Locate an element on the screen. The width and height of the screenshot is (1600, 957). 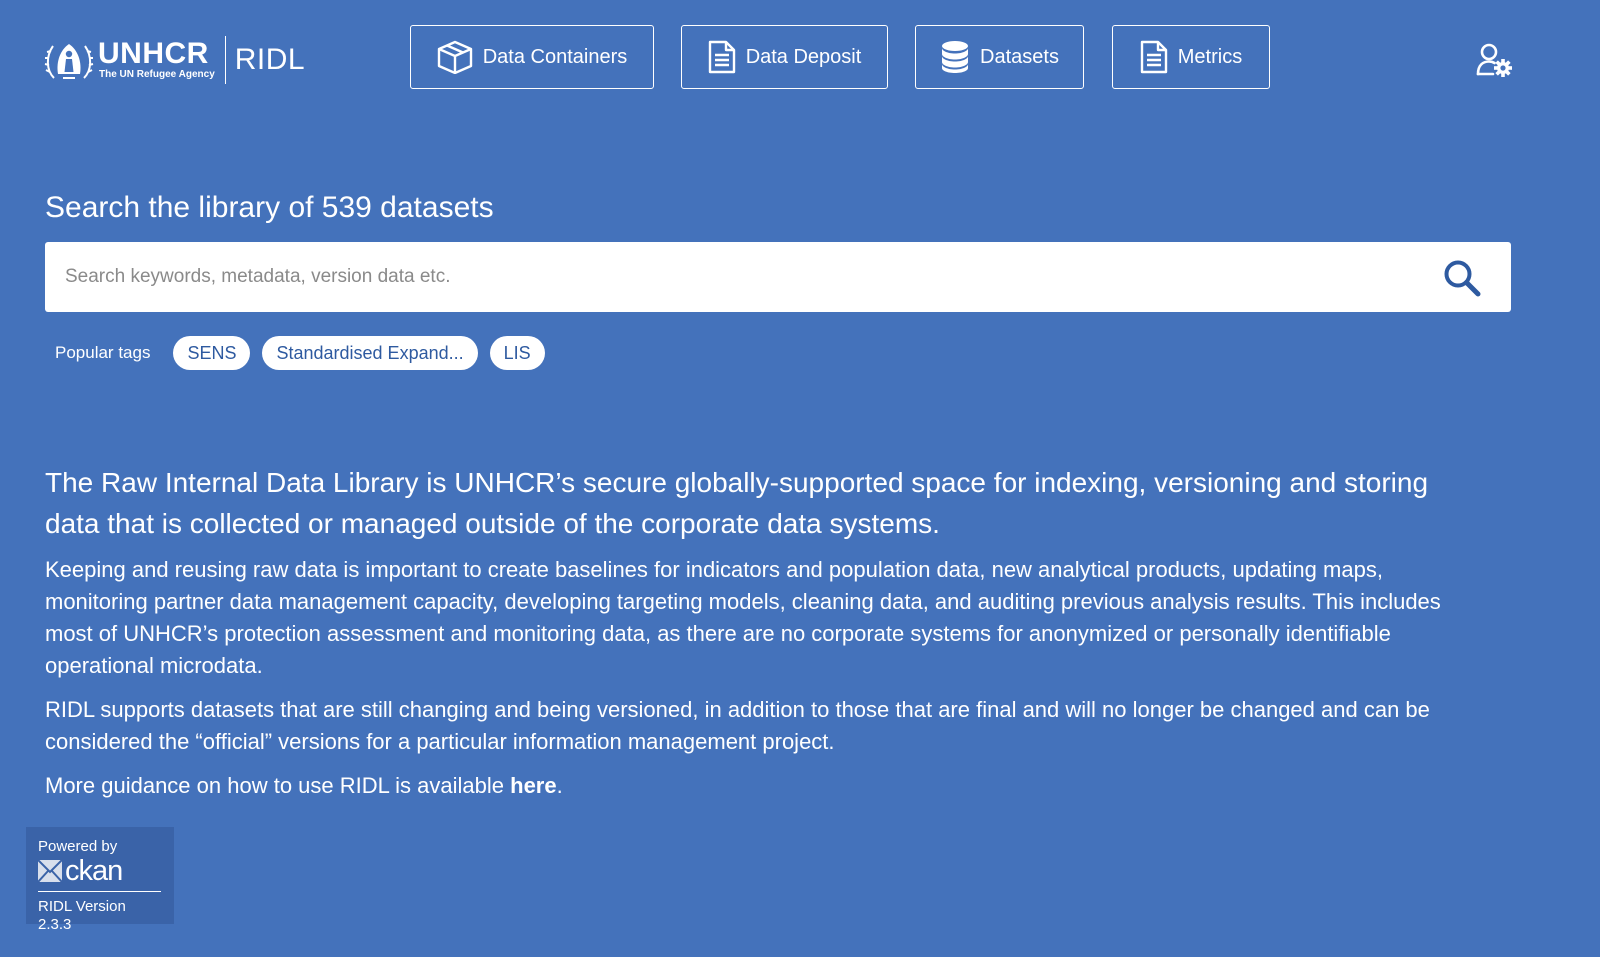
tag-sens: SENS is located at coordinates (212, 353).